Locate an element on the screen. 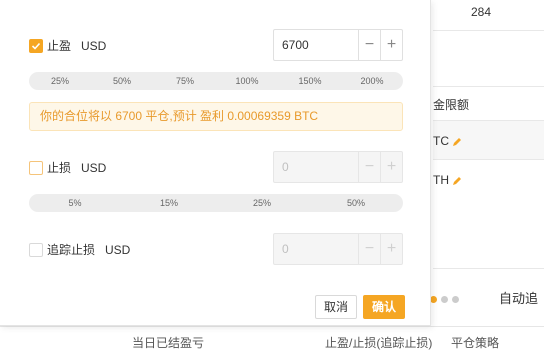 The image size is (544, 353). row-eth: TH is located at coordinates (447, 180).